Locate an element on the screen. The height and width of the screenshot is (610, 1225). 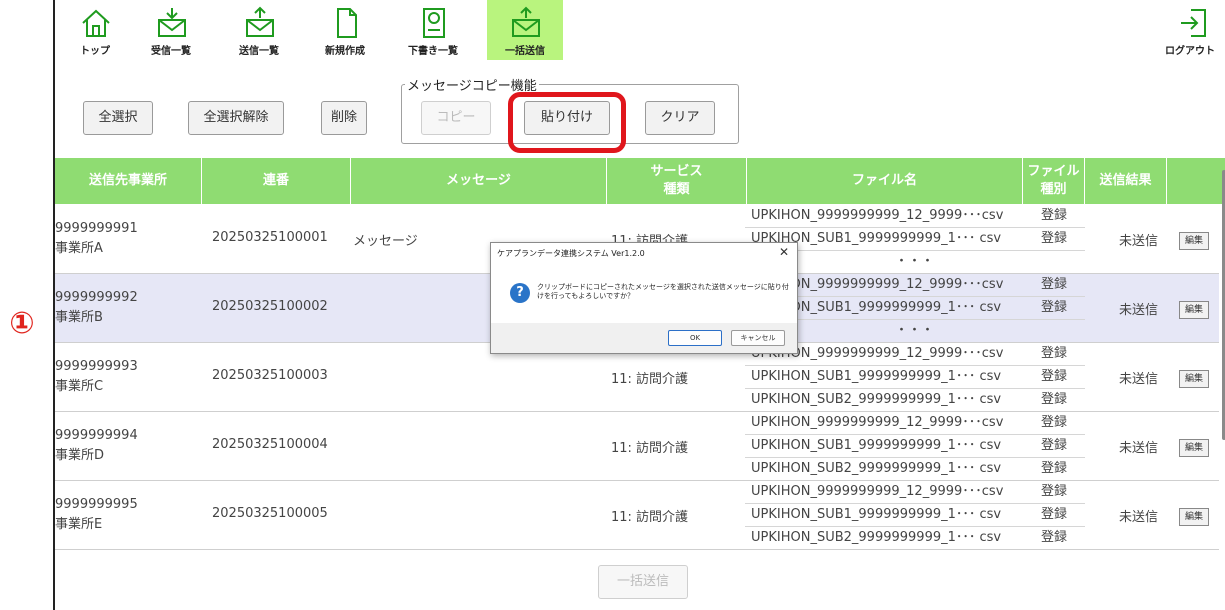
serial-cell: 20250325100003 is located at coordinates (270, 375).